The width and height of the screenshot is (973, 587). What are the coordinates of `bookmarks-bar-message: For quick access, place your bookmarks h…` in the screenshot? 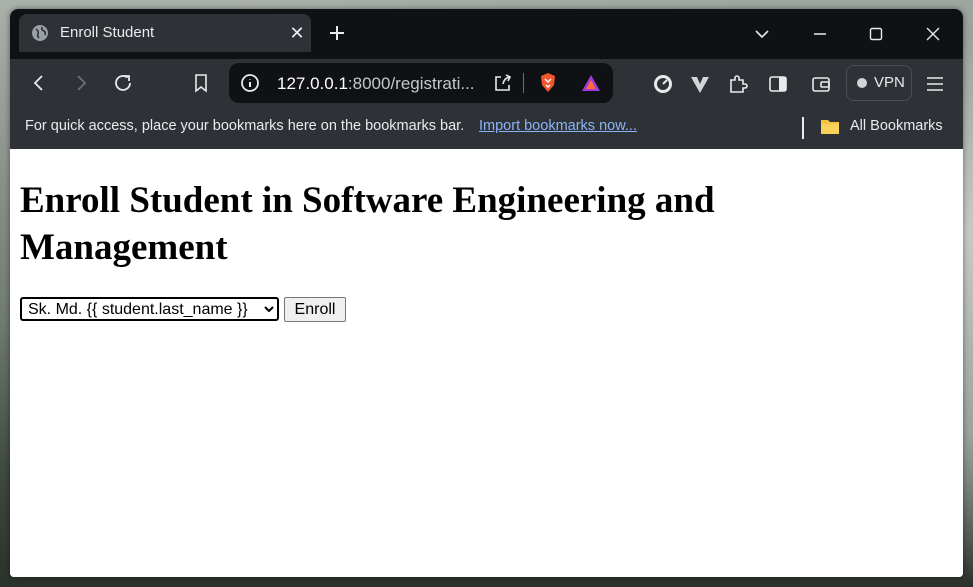 It's located at (245, 126).